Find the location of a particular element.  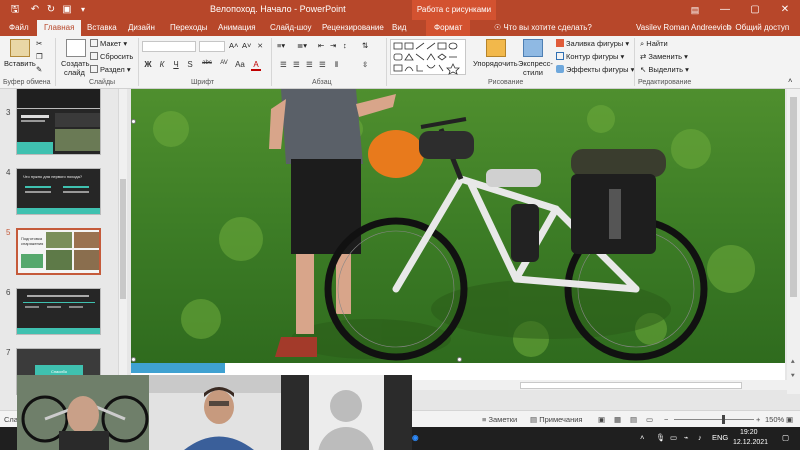

user-name: Vasilev Roman Andreevich is located at coordinates (683, 28).